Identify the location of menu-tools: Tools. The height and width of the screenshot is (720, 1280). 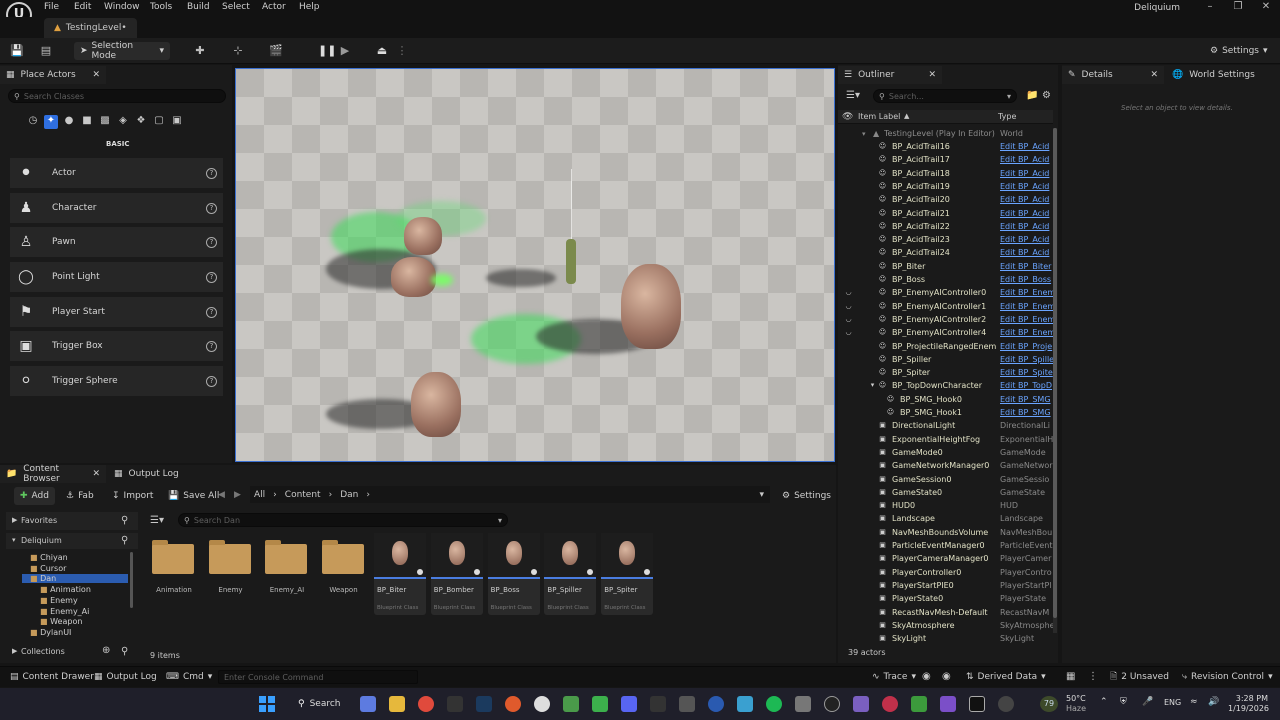
(161, 7).